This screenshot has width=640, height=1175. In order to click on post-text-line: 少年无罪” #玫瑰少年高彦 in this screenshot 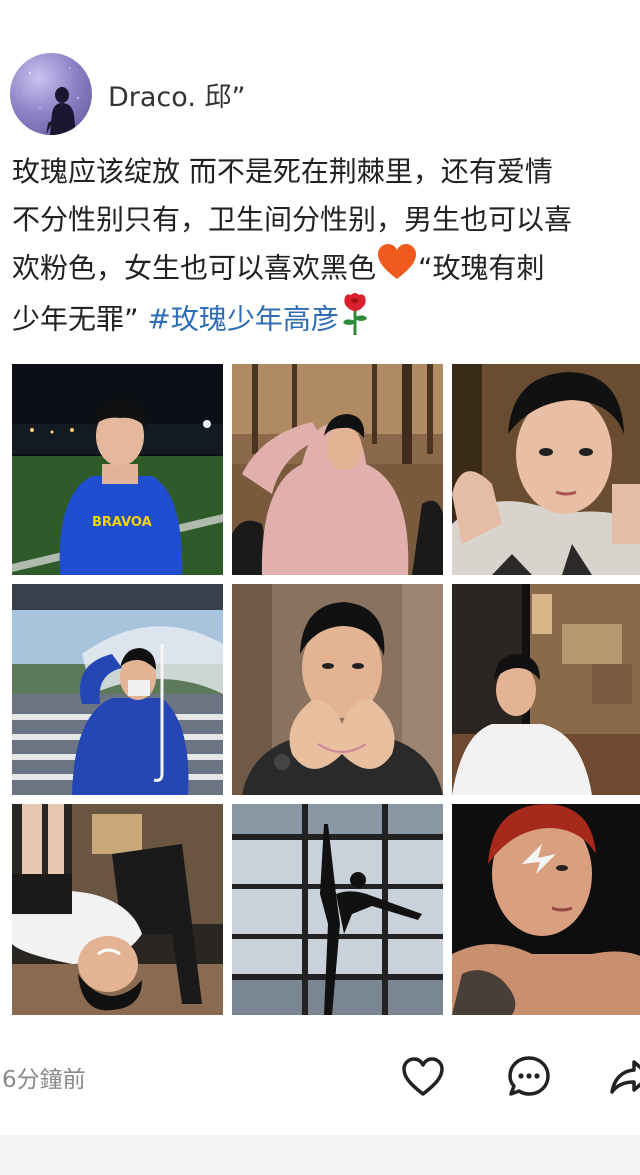, I will do `click(326, 315)`.